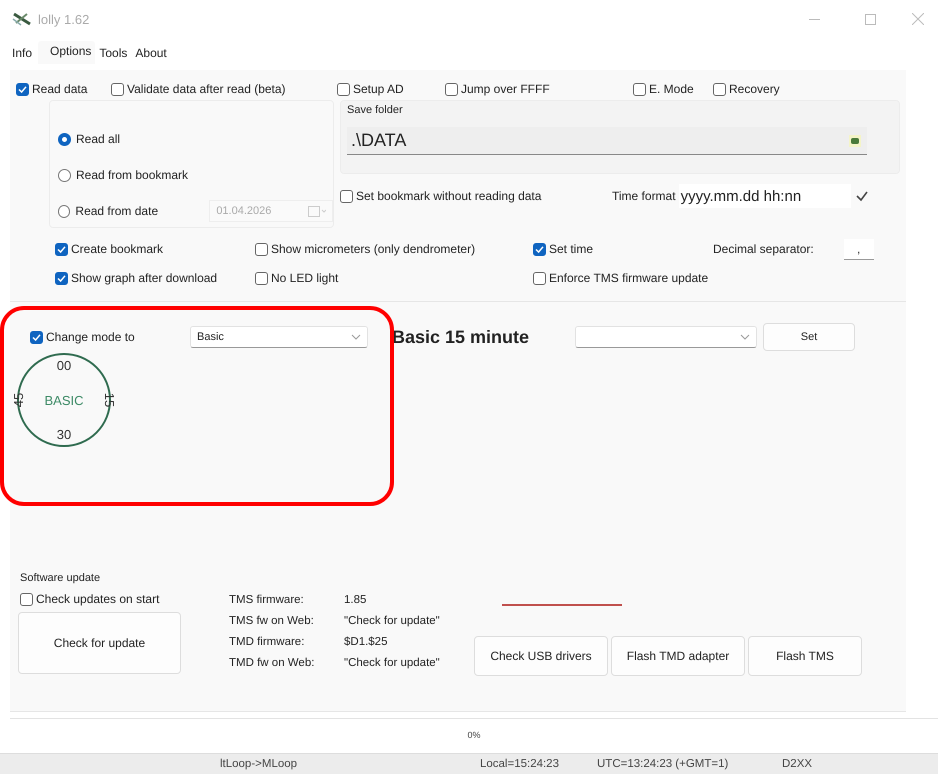  Describe the element at coordinates (117, 249) in the screenshot. I see `checkbox-label: Create bookmark` at that location.